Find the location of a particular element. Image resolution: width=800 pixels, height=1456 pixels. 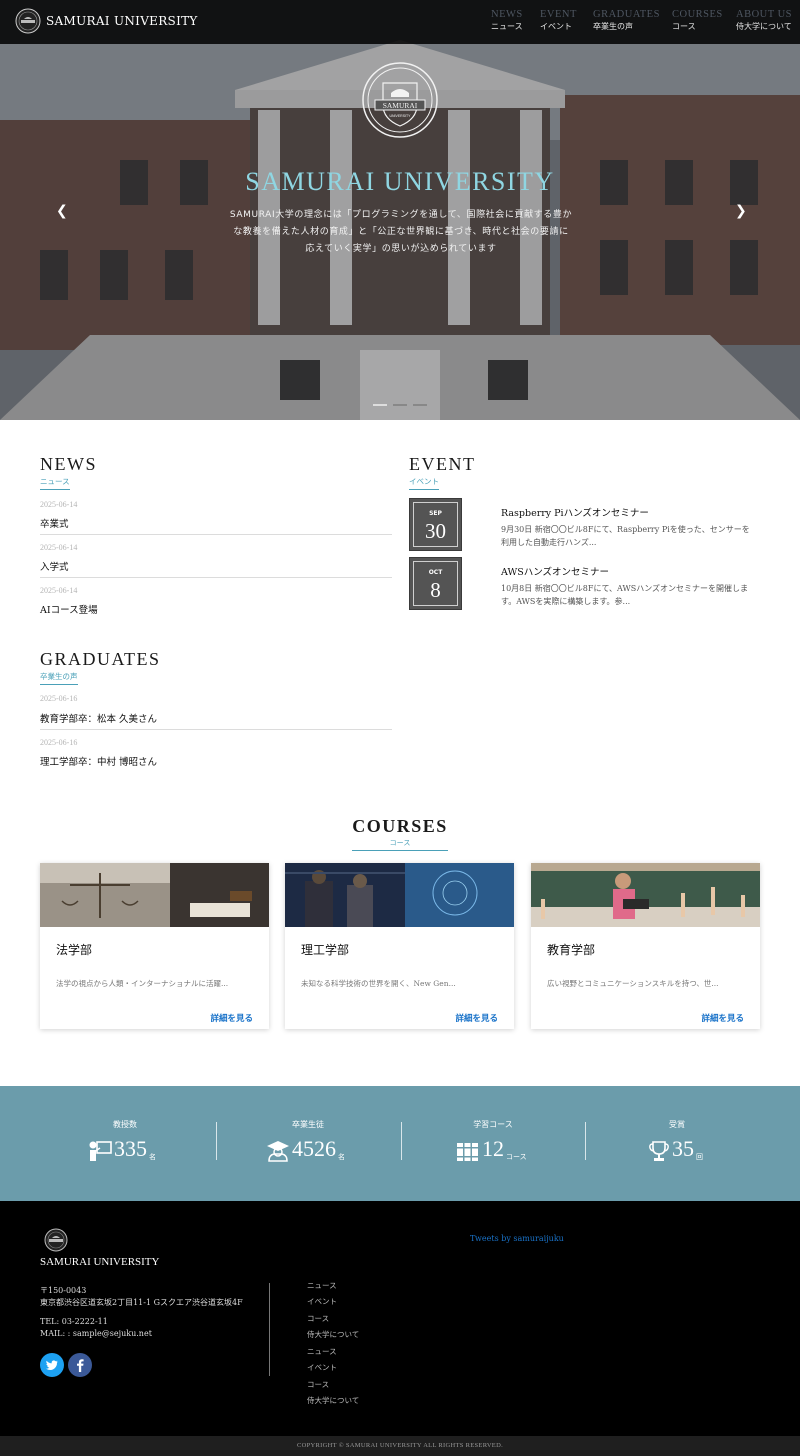

stat-value: 335 is located at coordinates (130, 1148).